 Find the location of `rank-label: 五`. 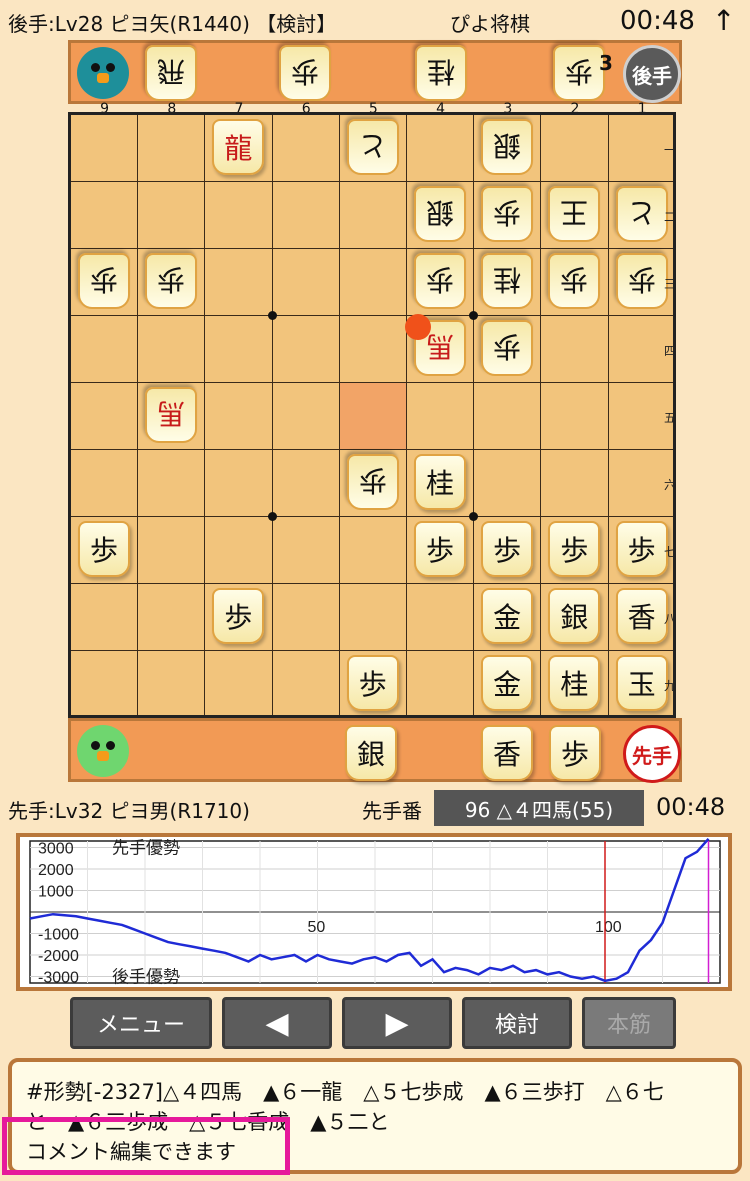

rank-label: 五 is located at coordinates (670, 418).